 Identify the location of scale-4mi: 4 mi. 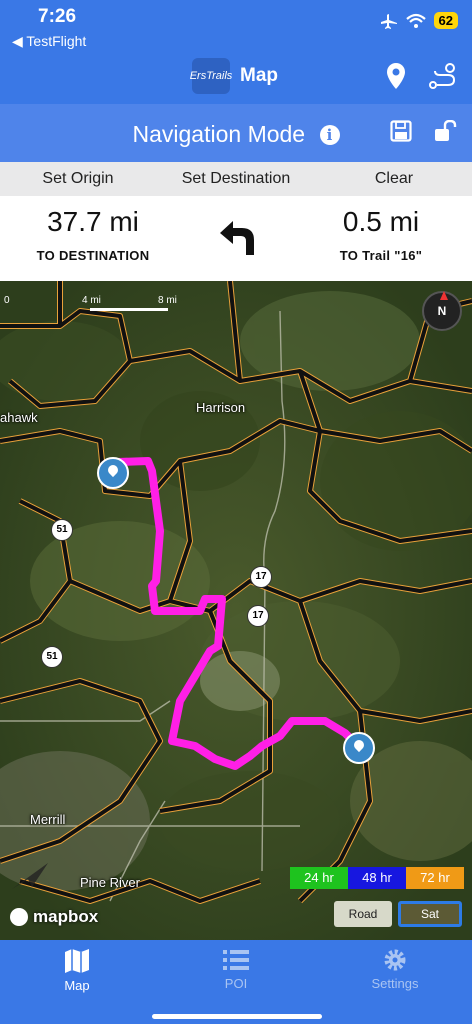
(91, 300).